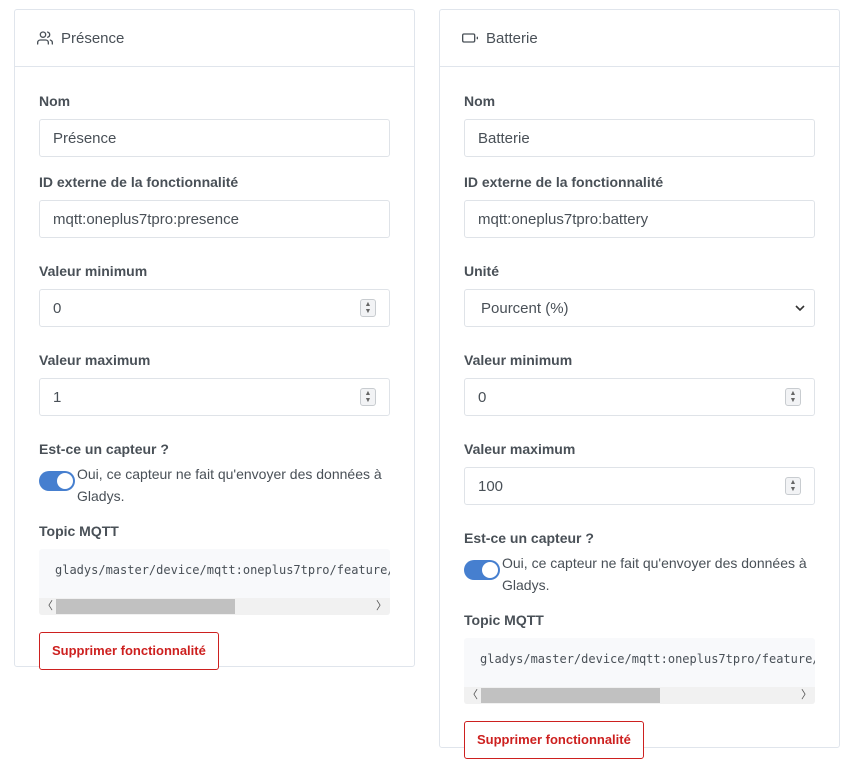  Describe the element at coordinates (639, 486) in the screenshot. I see `max-value-input: 100 ▲ ▼` at that location.